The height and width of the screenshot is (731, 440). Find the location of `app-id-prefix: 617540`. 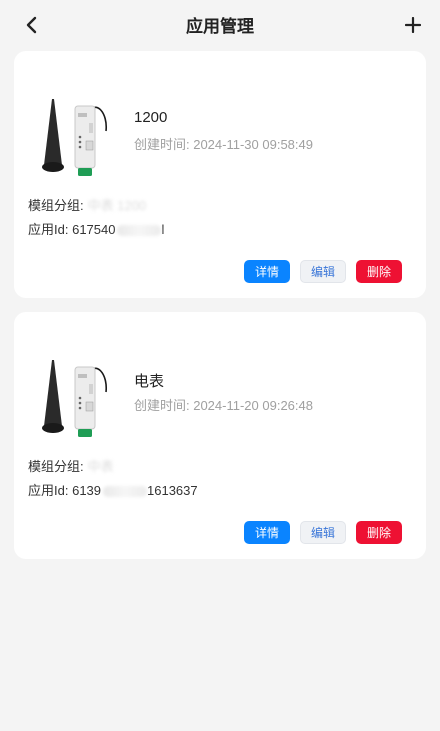

app-id-prefix: 617540 is located at coordinates (94, 229).